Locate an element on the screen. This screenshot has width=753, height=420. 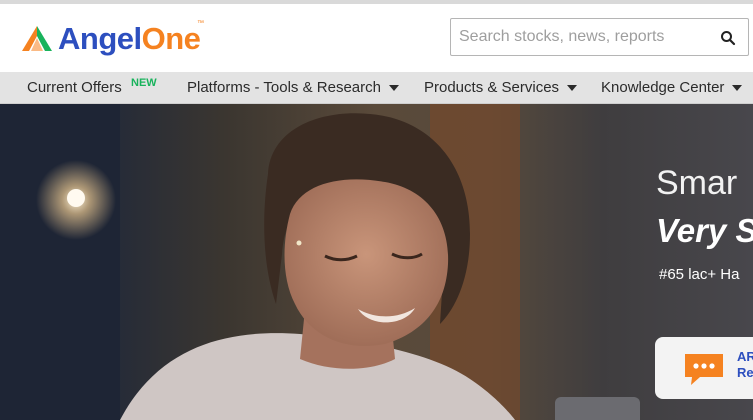
angelone-logo-icon is located at coordinates (37, 38).